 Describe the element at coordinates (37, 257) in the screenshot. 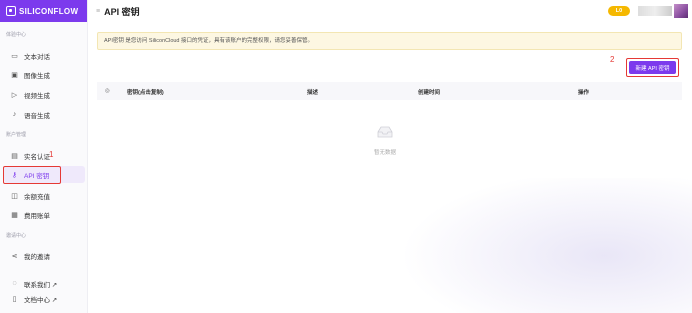

I see `sidebar-item-label: 我的邀请` at that location.